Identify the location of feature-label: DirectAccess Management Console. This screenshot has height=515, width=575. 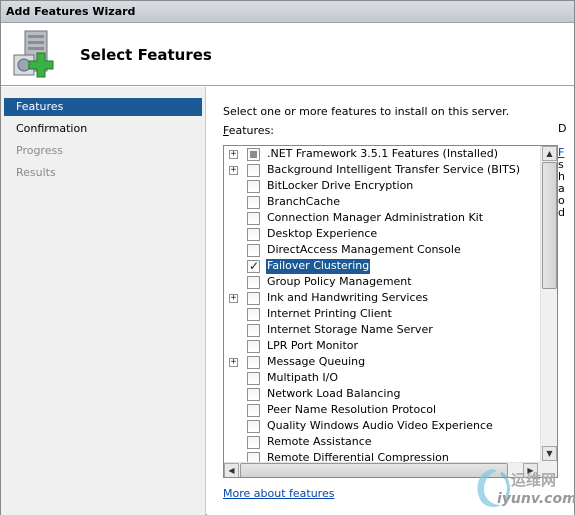
(364, 250).